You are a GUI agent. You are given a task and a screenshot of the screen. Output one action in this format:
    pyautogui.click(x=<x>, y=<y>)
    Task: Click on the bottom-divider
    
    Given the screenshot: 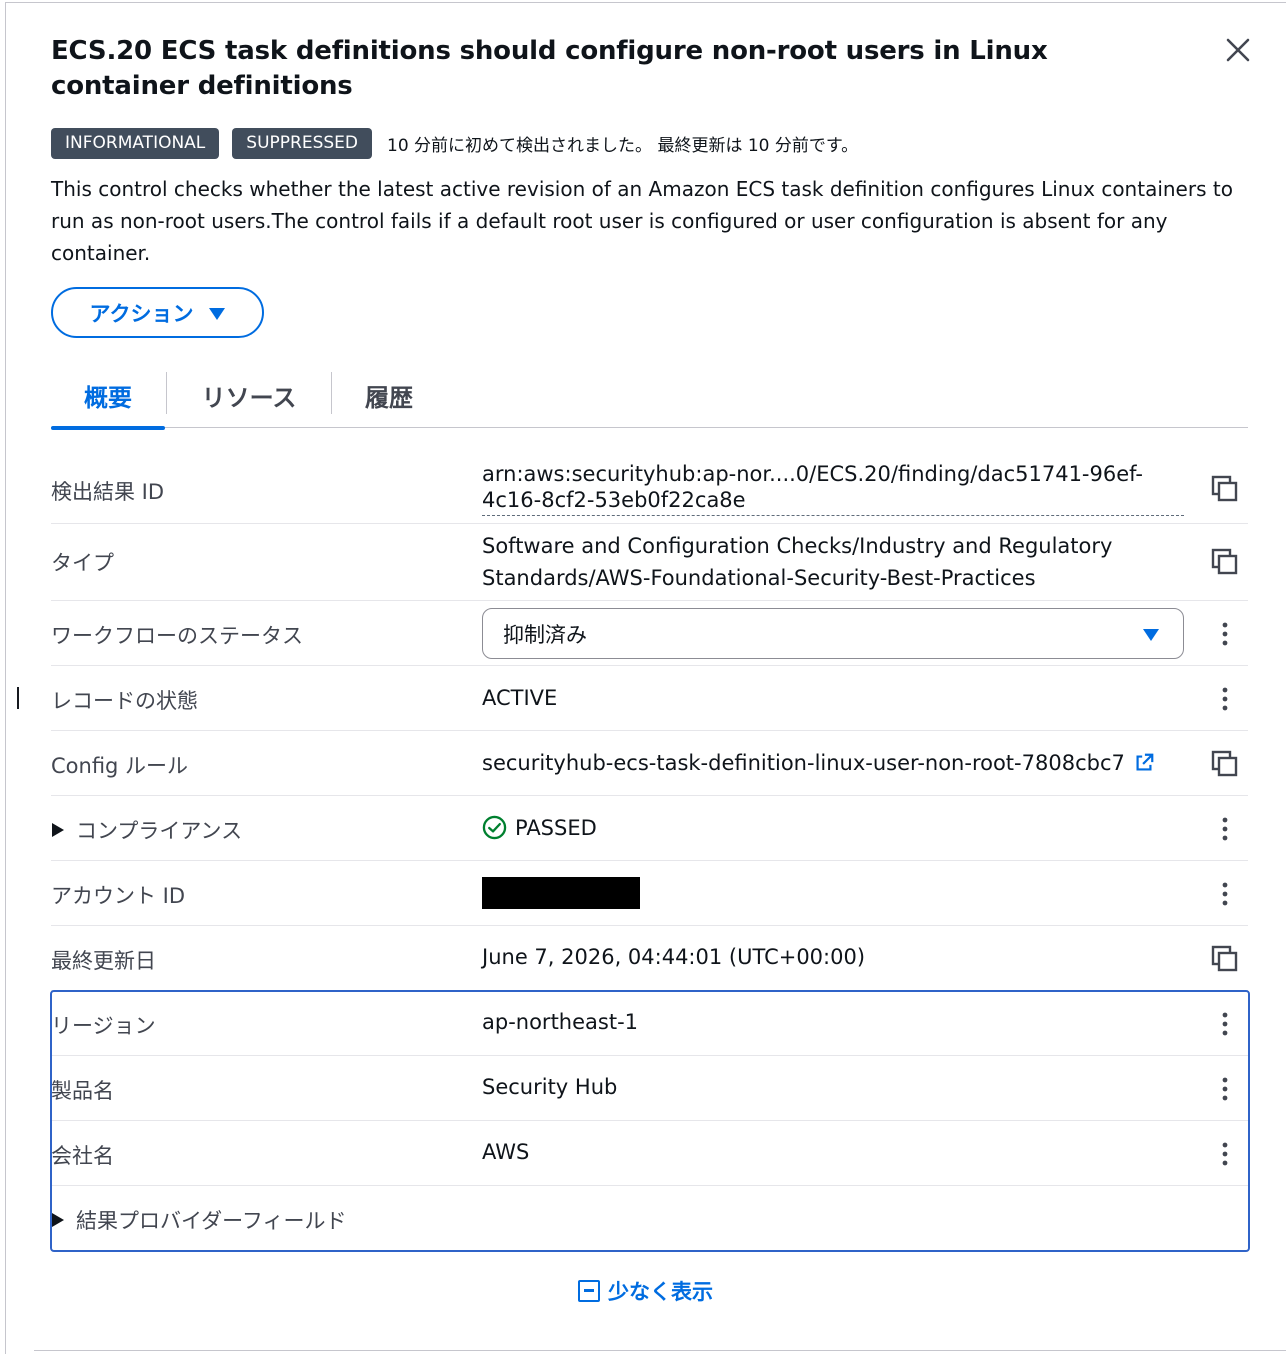 What is the action you would take?
    pyautogui.click(x=660, y=1350)
    